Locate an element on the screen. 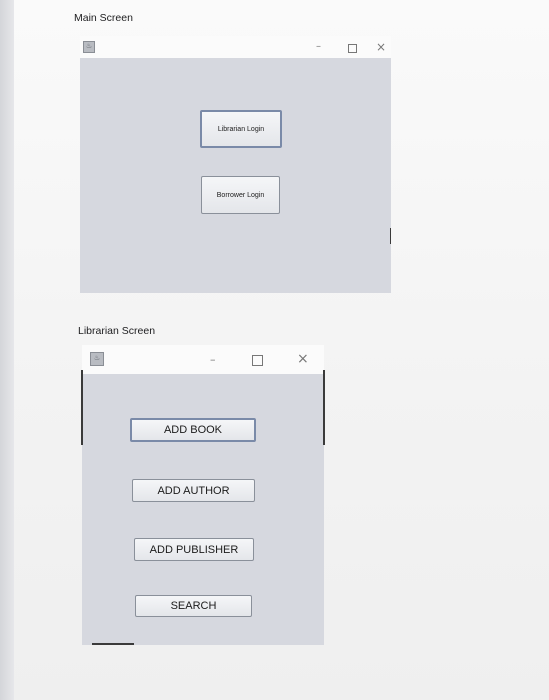  main-screen-titlebar: ♨ – × is located at coordinates (235, 47).